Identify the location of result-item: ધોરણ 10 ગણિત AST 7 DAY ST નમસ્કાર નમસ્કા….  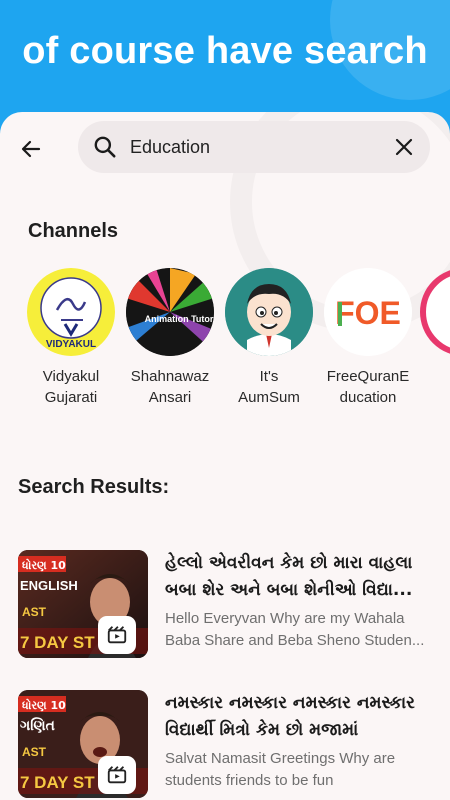
(225, 745).